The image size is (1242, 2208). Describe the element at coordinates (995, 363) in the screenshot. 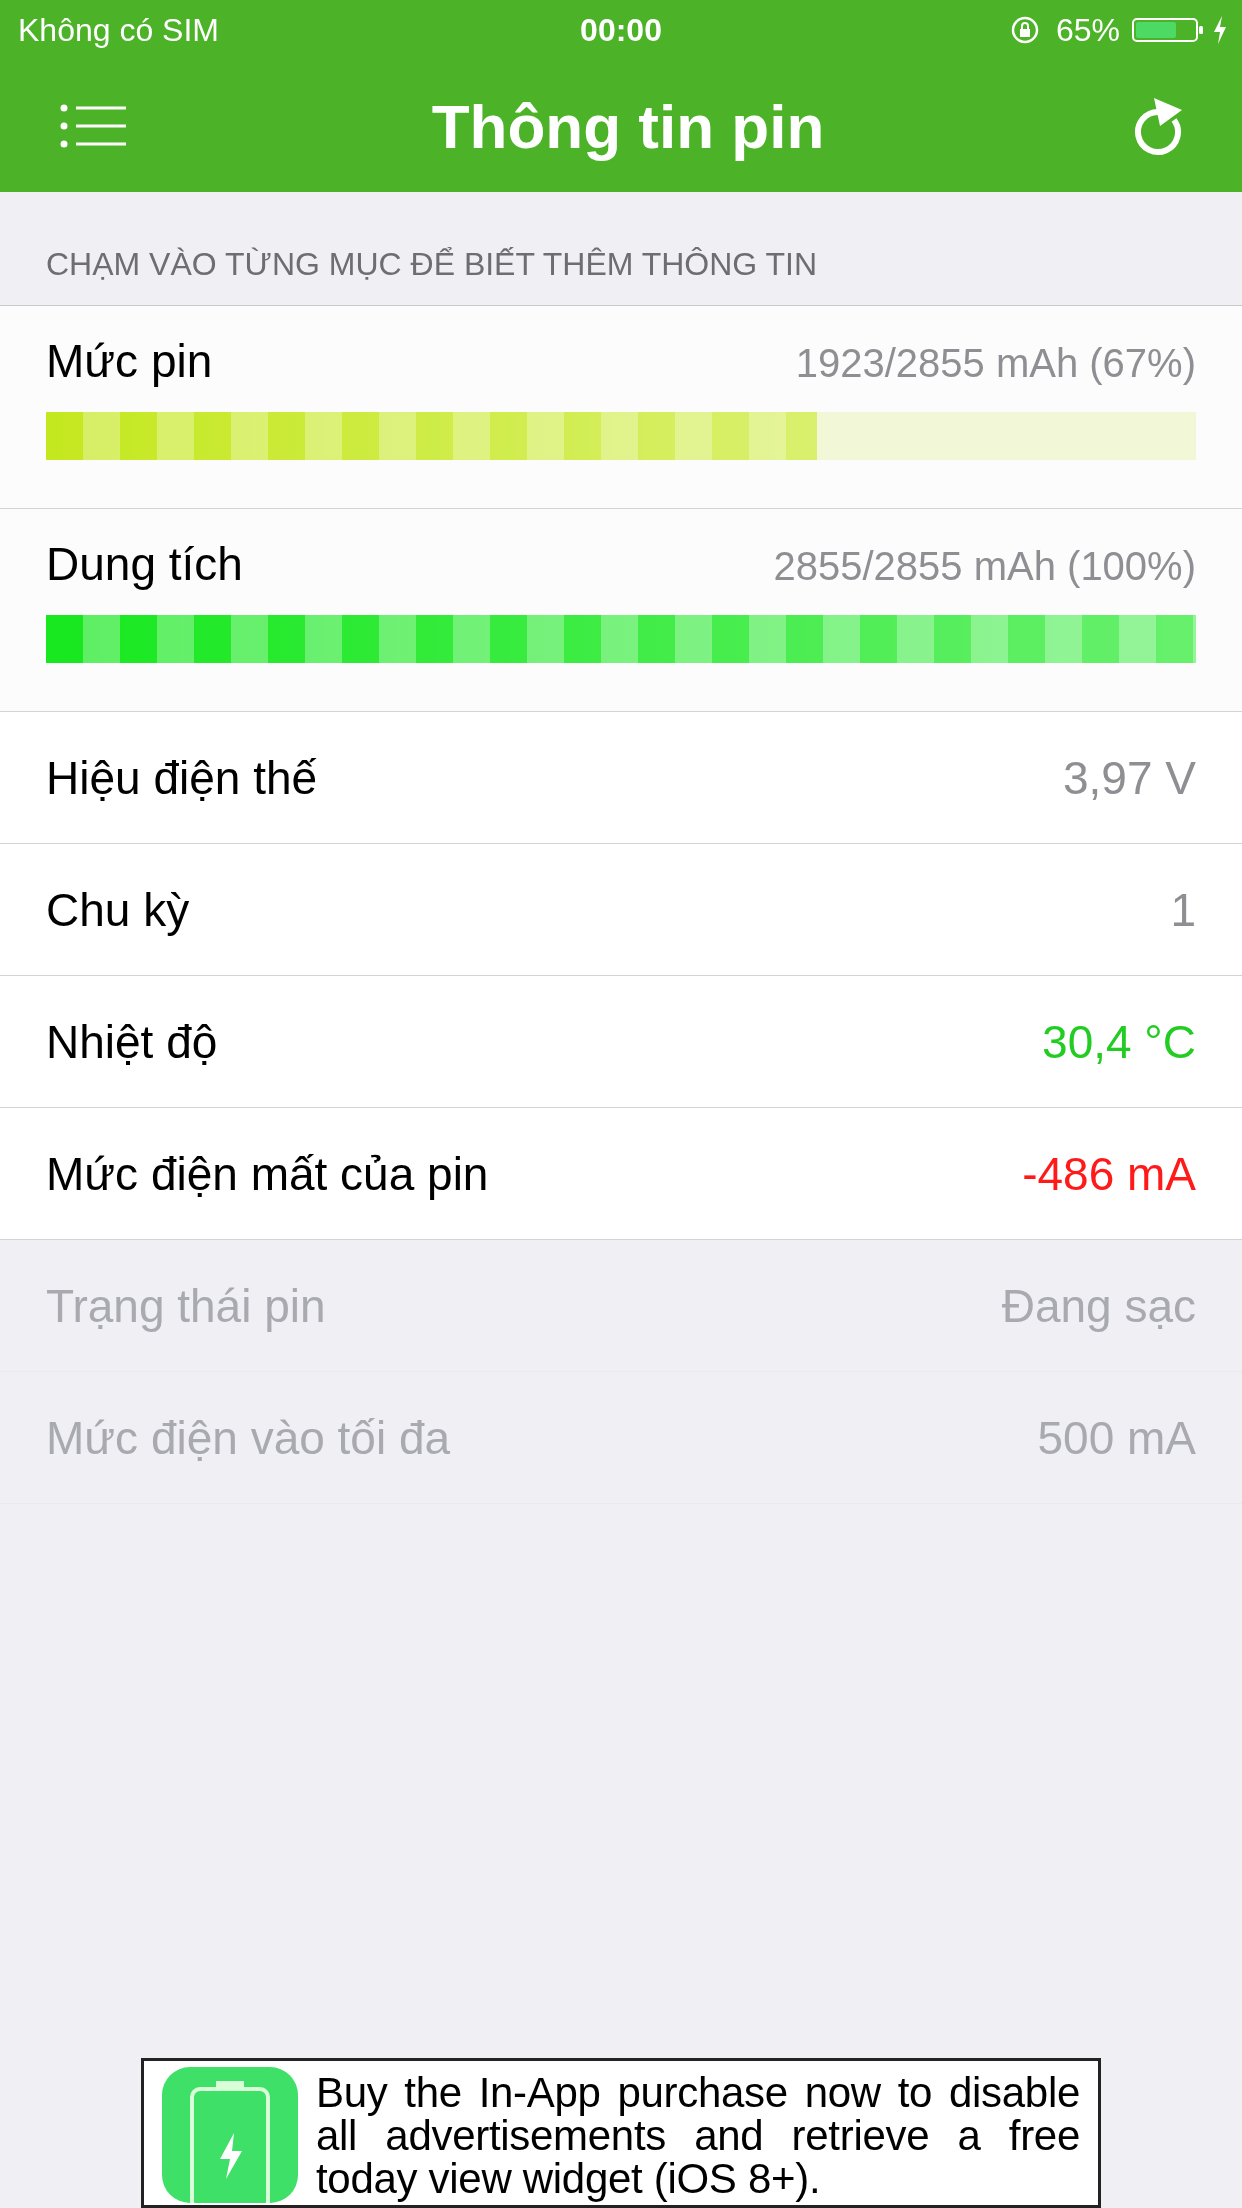

I see `row-value: 1923/2855 mAh (67%)` at that location.